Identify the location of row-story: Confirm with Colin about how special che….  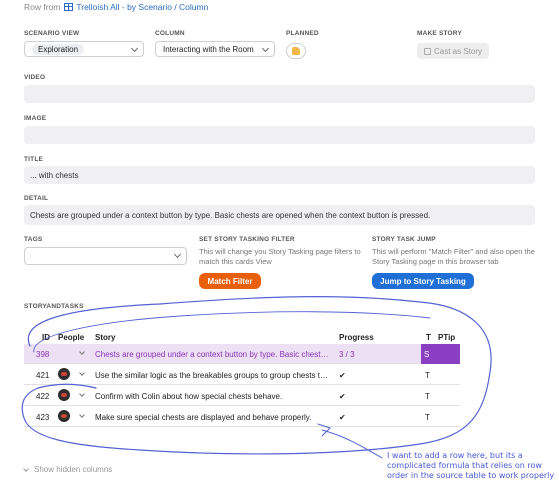
(189, 396).